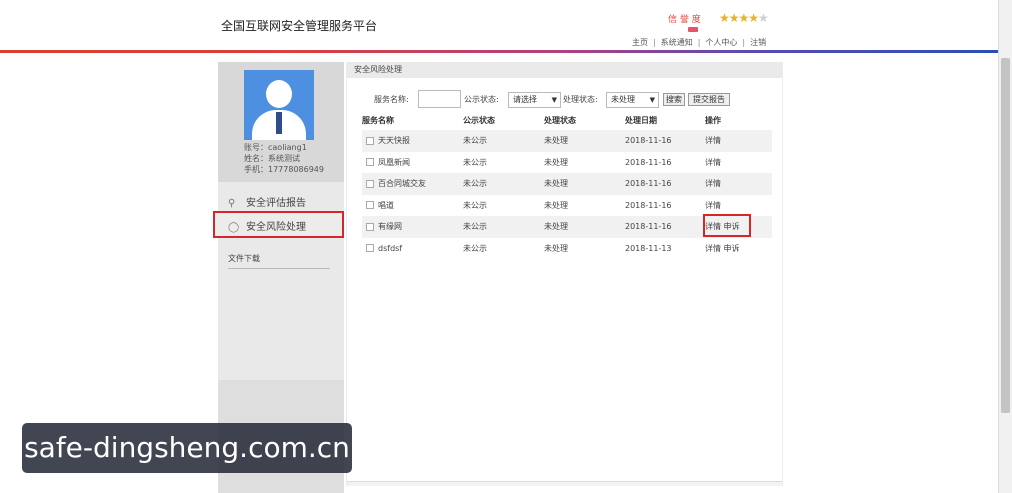  Describe the element at coordinates (386, 205) in the screenshot. I see `cell-service-name: 唱道` at that location.